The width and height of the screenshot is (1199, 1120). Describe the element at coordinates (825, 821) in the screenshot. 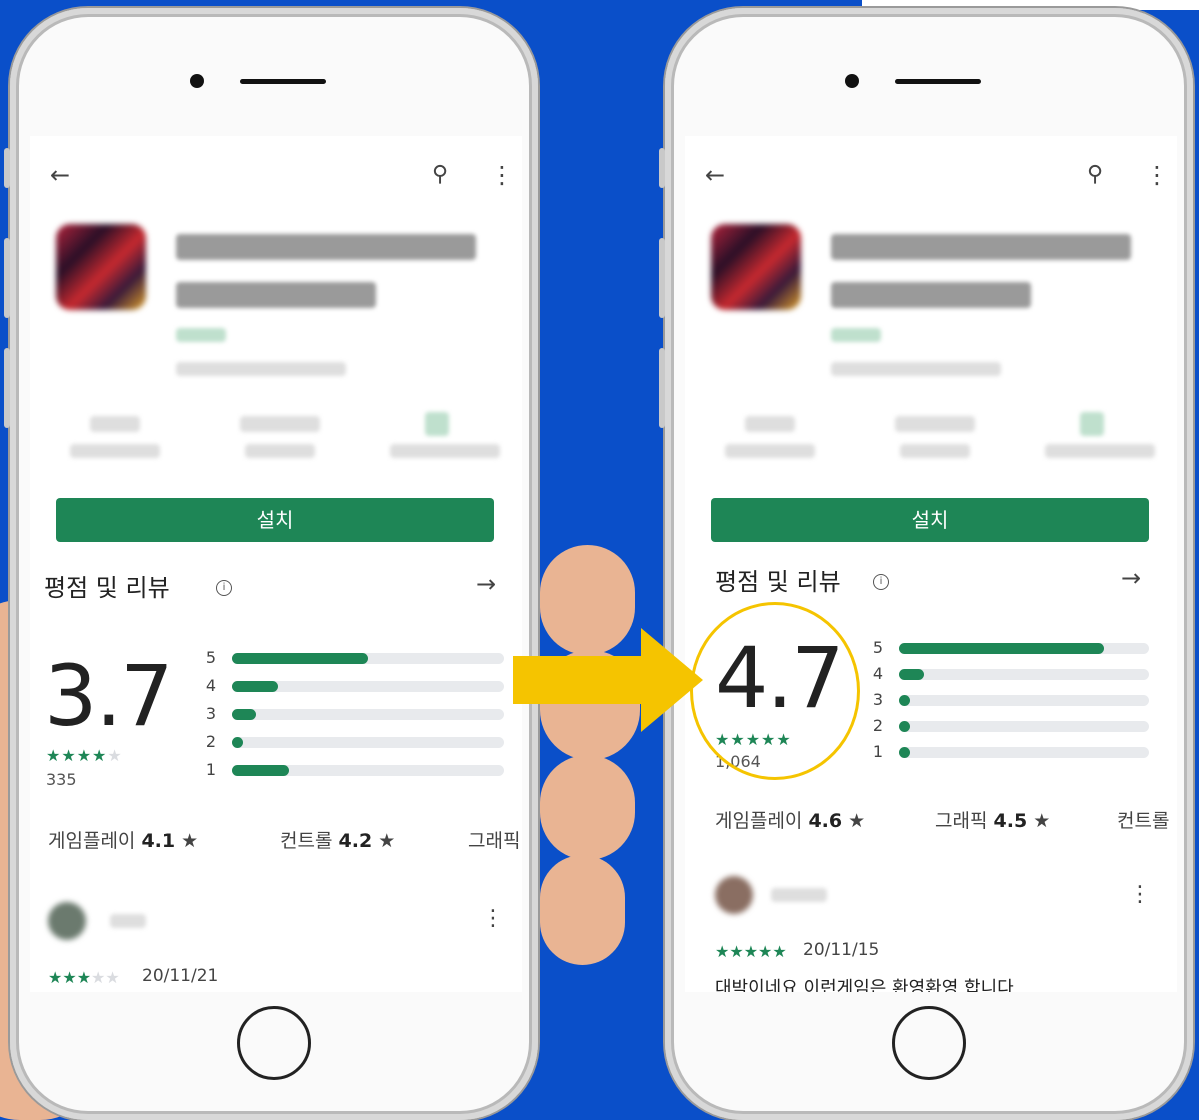

I see `category-score: 4.6` at that location.